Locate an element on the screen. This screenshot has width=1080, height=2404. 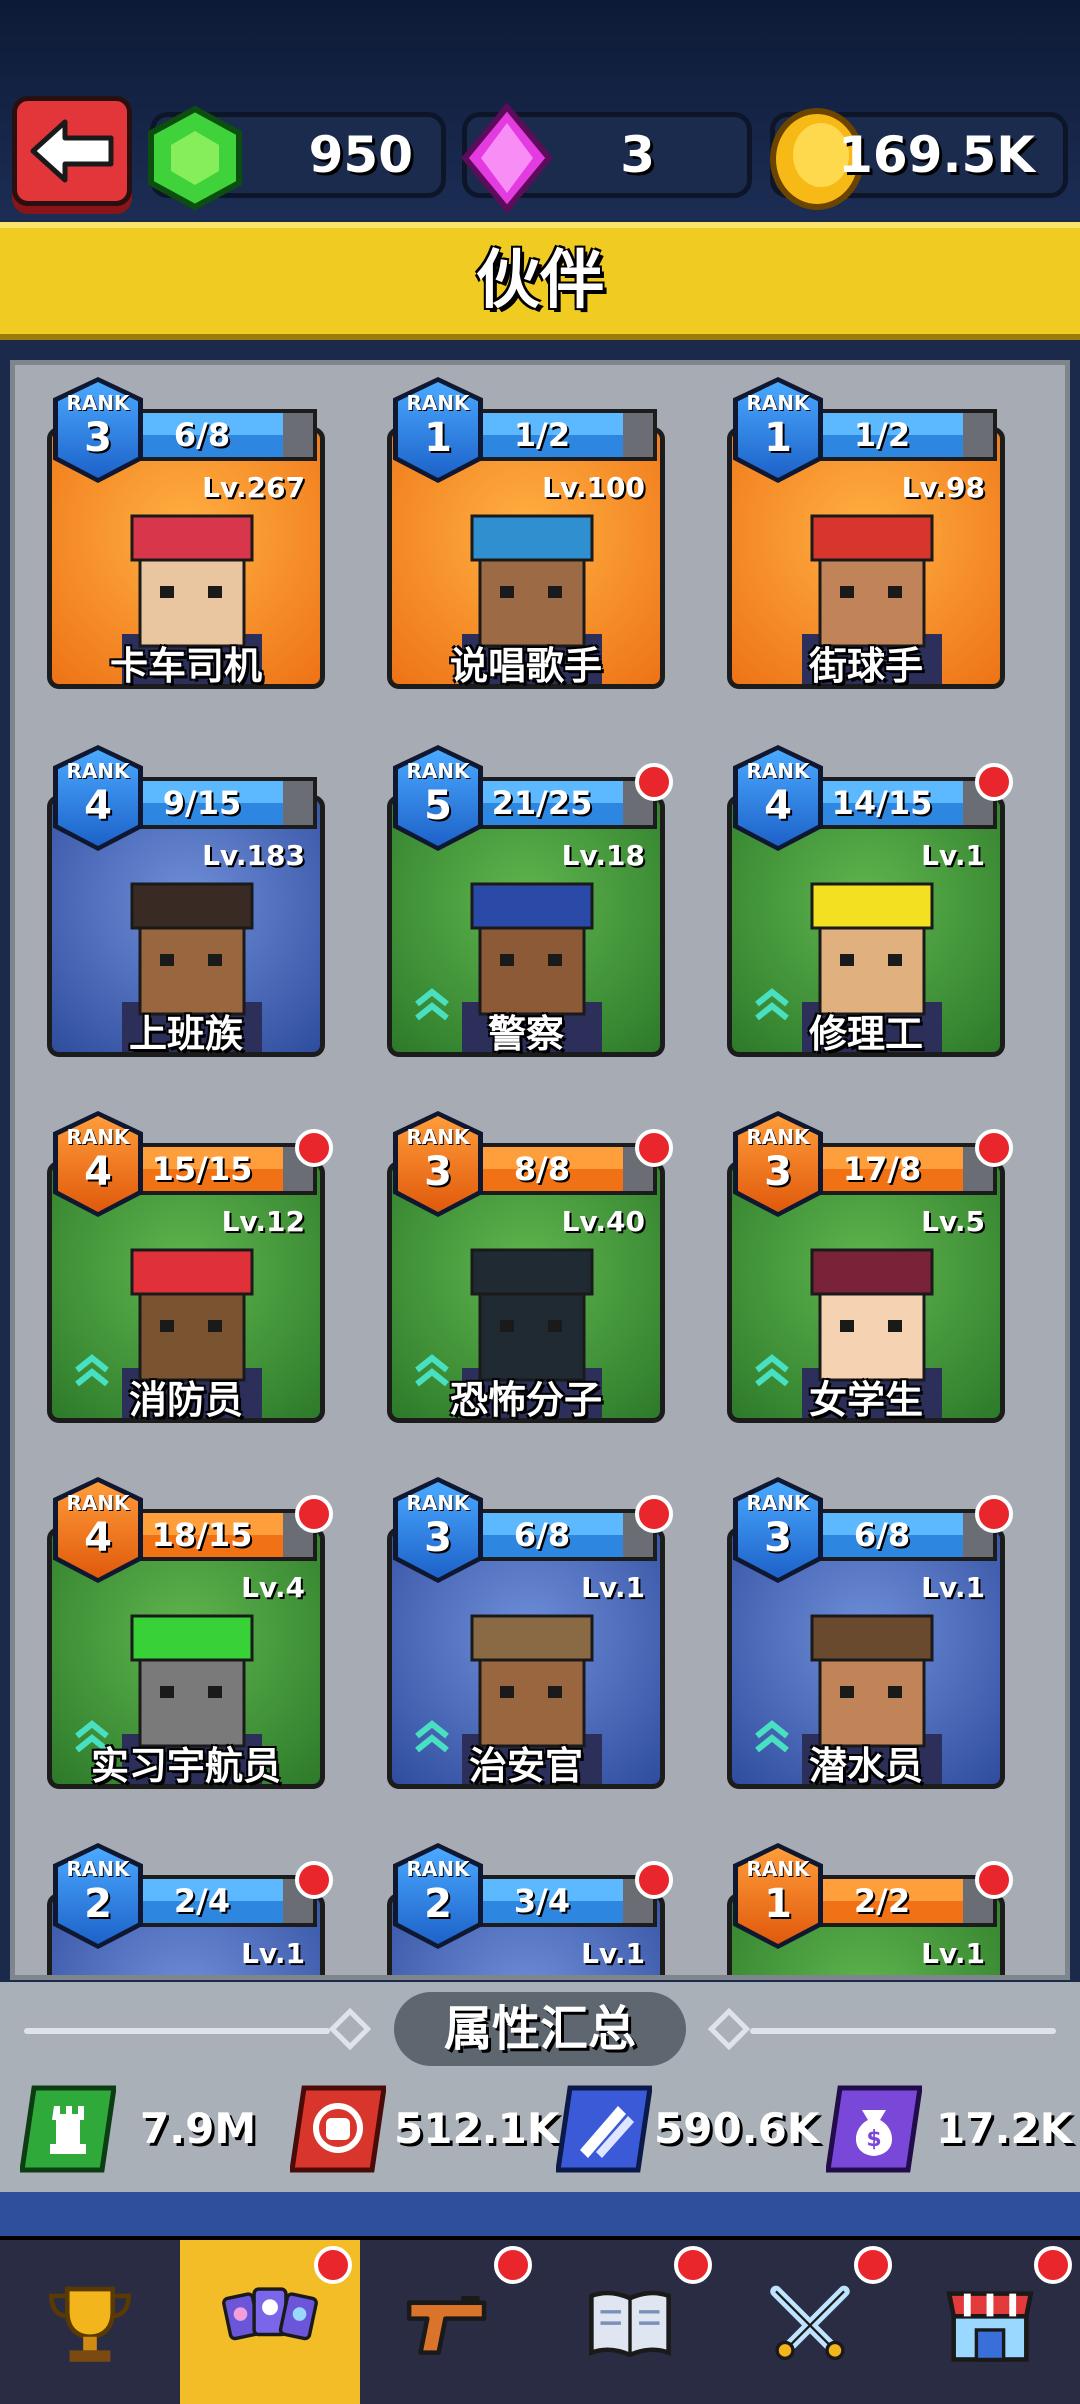
nav-trophy is located at coordinates (92, 2322).